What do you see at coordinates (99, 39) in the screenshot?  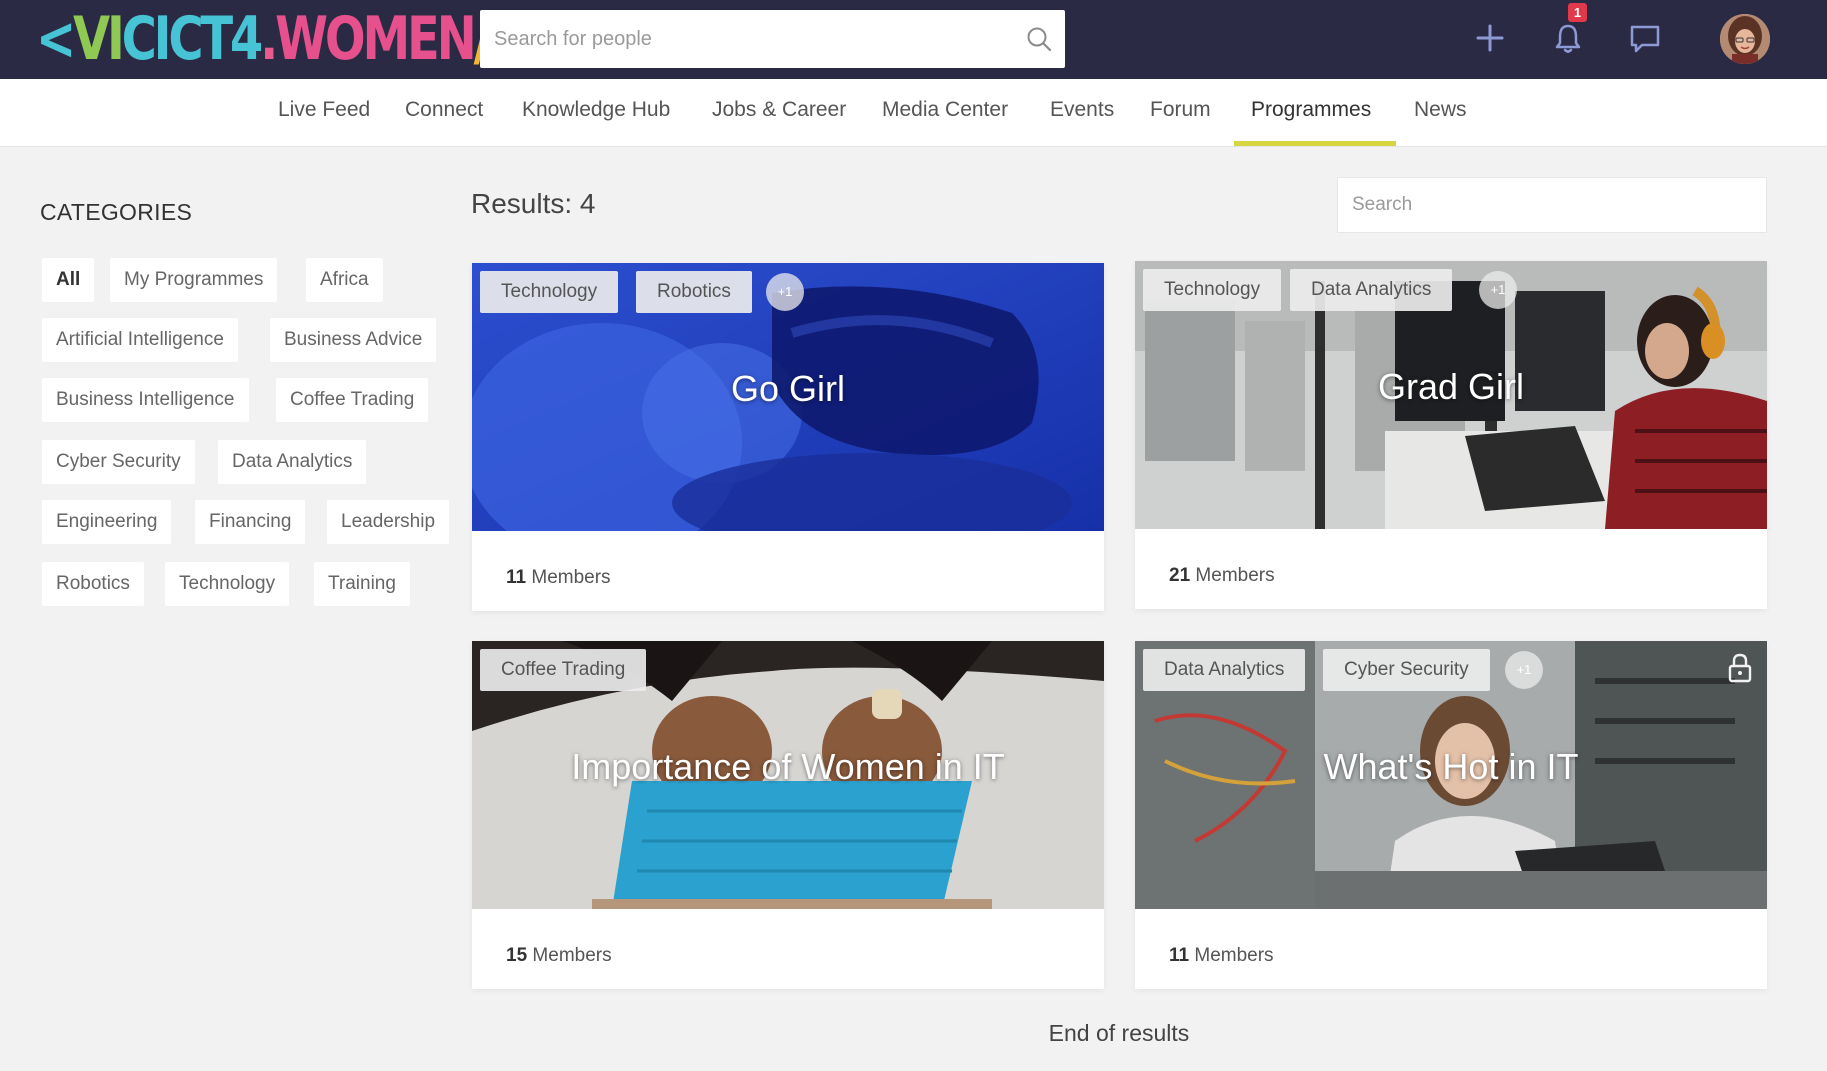 I see `logo-part: VI` at bounding box center [99, 39].